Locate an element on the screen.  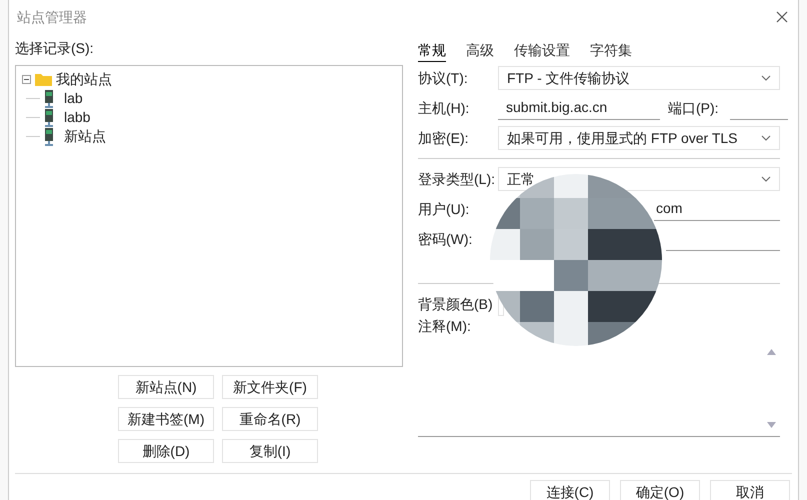
host-field: submit.big.ac.cn is located at coordinates (579, 108).